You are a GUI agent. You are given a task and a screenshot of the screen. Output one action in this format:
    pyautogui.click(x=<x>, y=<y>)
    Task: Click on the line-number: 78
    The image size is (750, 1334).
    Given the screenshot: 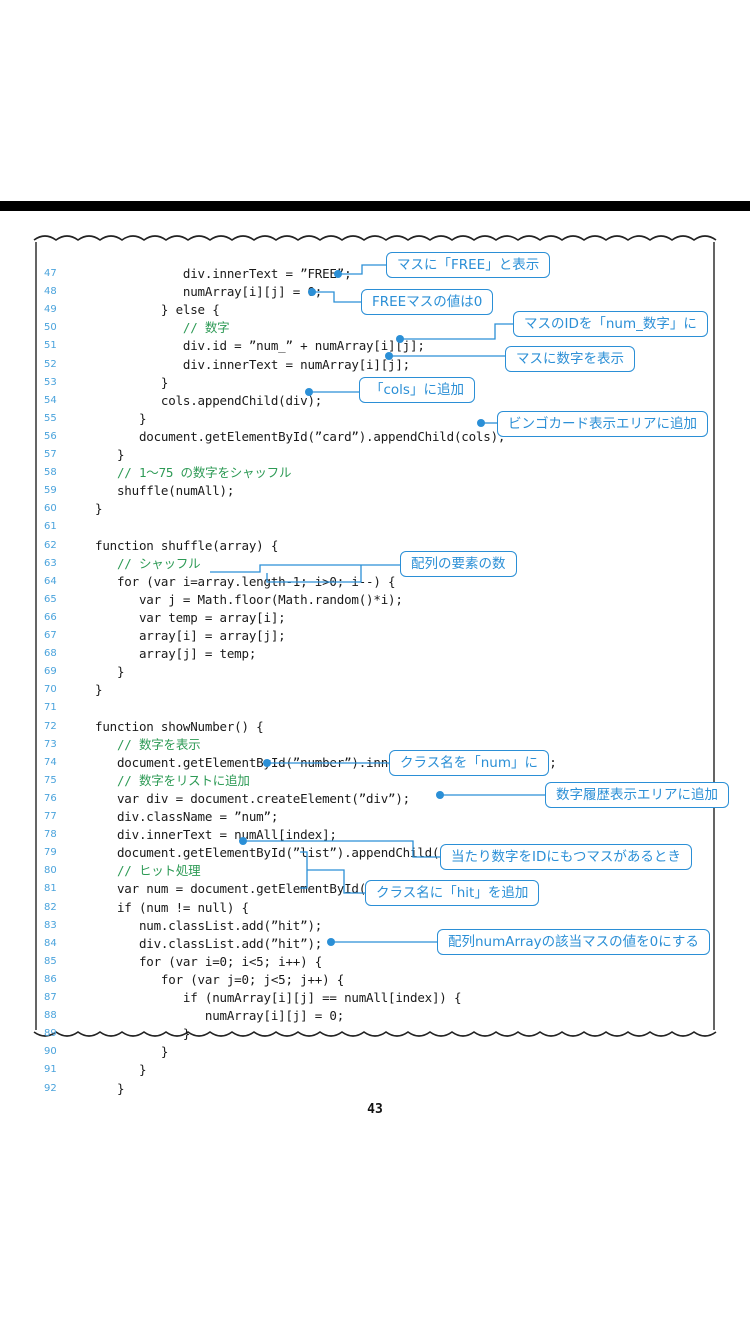 What is the action you would take?
    pyautogui.click(x=50, y=835)
    